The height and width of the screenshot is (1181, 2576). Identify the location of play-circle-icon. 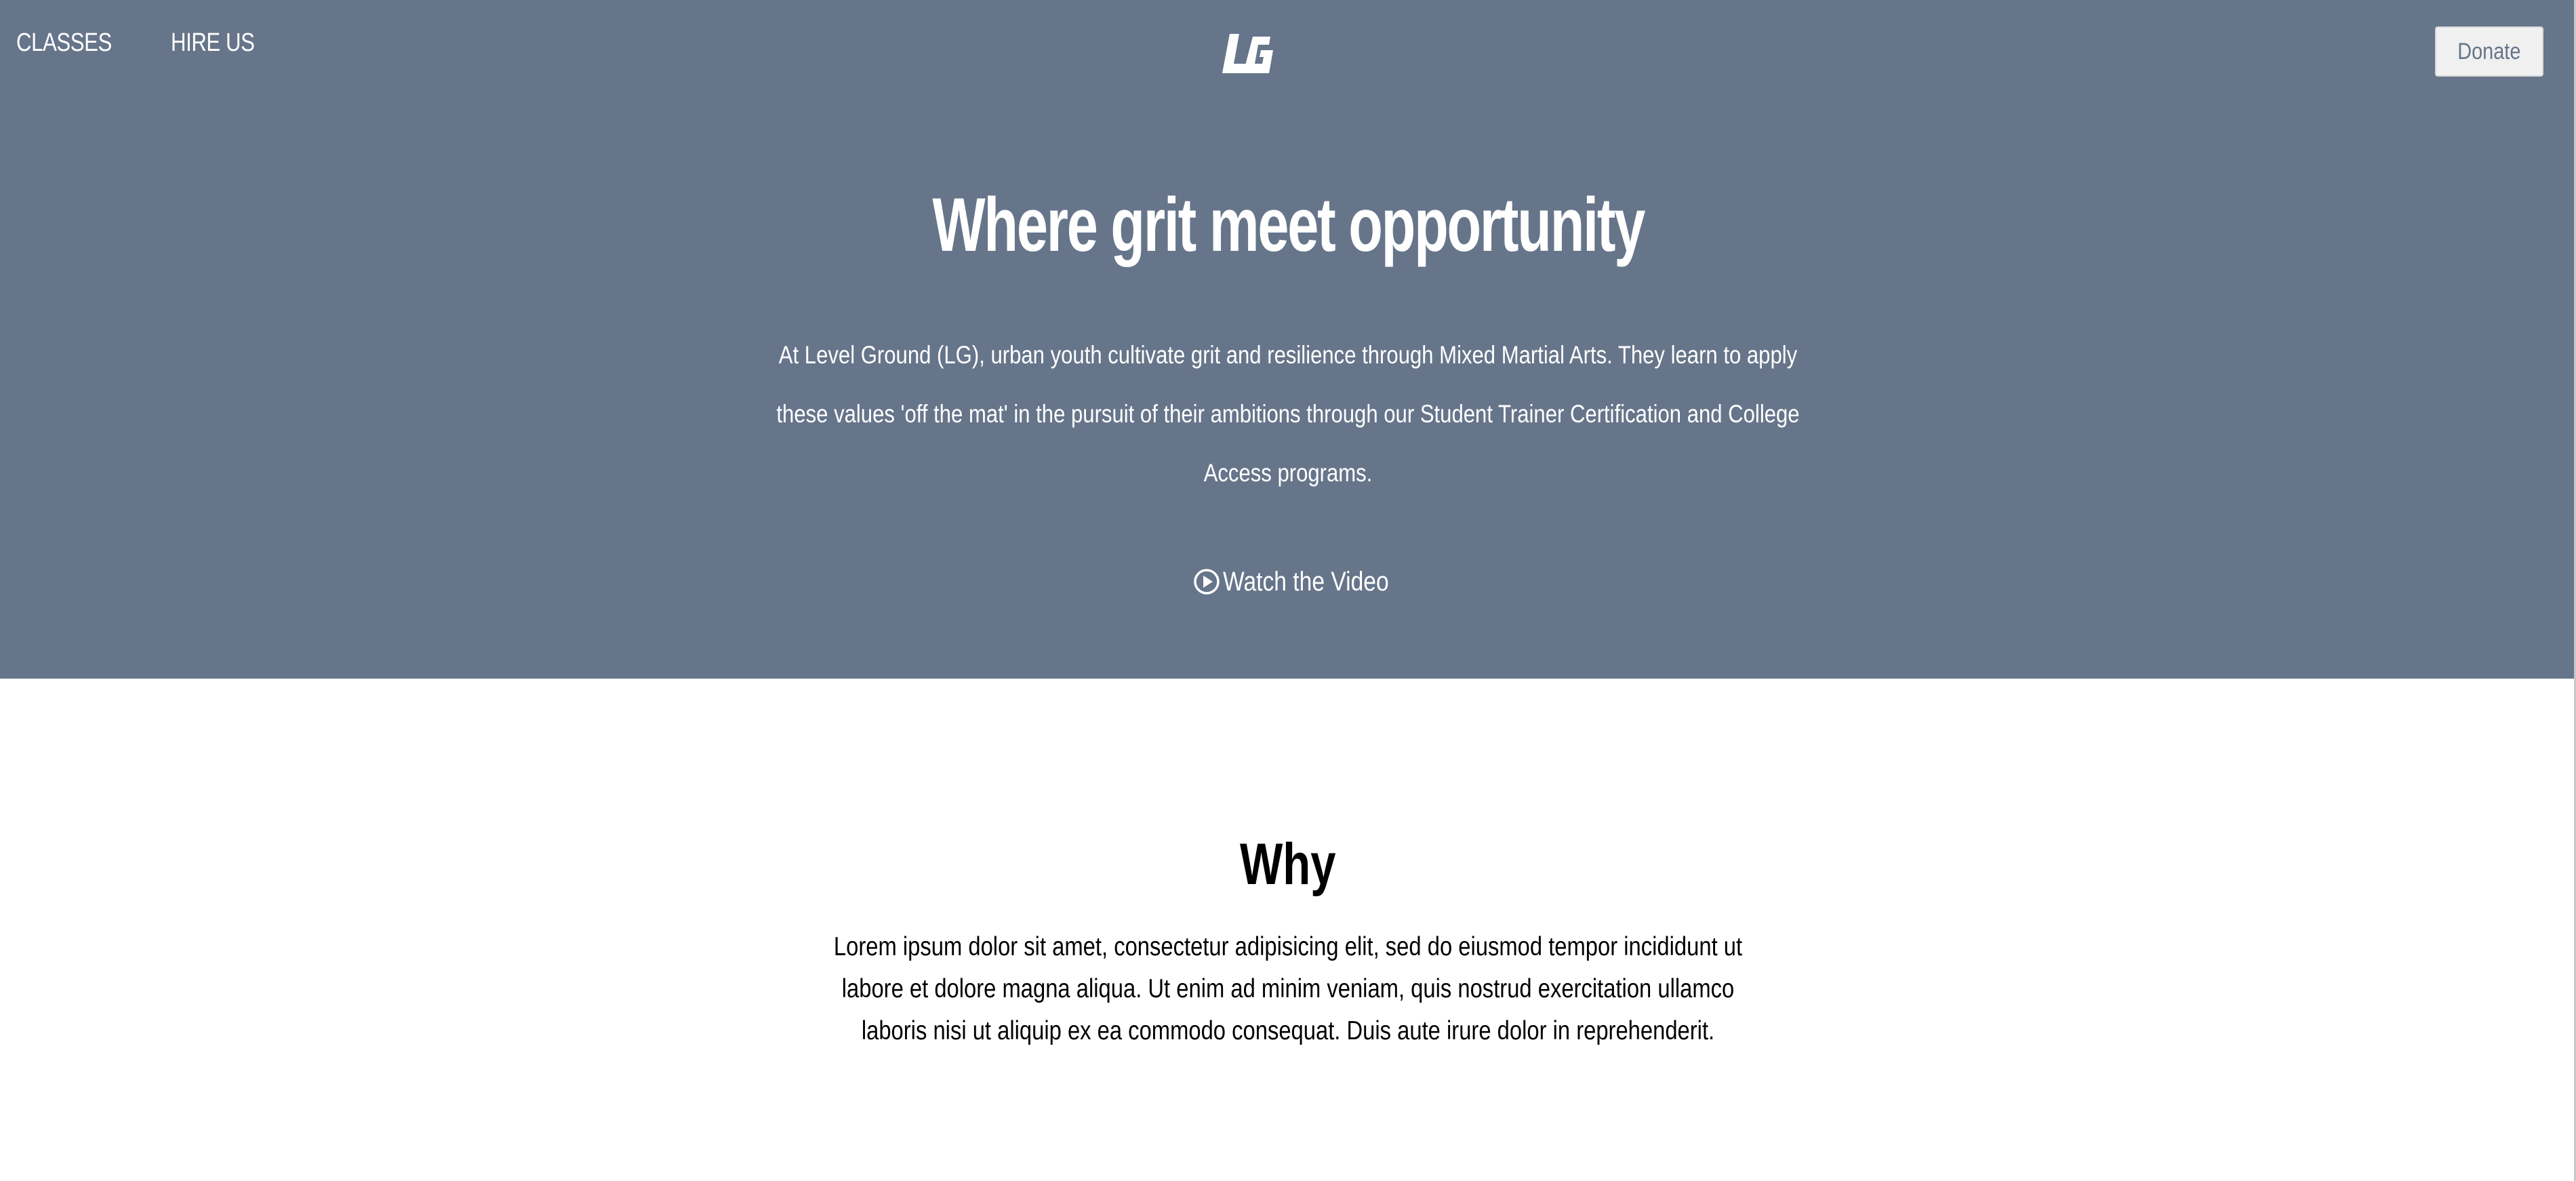
(1207, 582).